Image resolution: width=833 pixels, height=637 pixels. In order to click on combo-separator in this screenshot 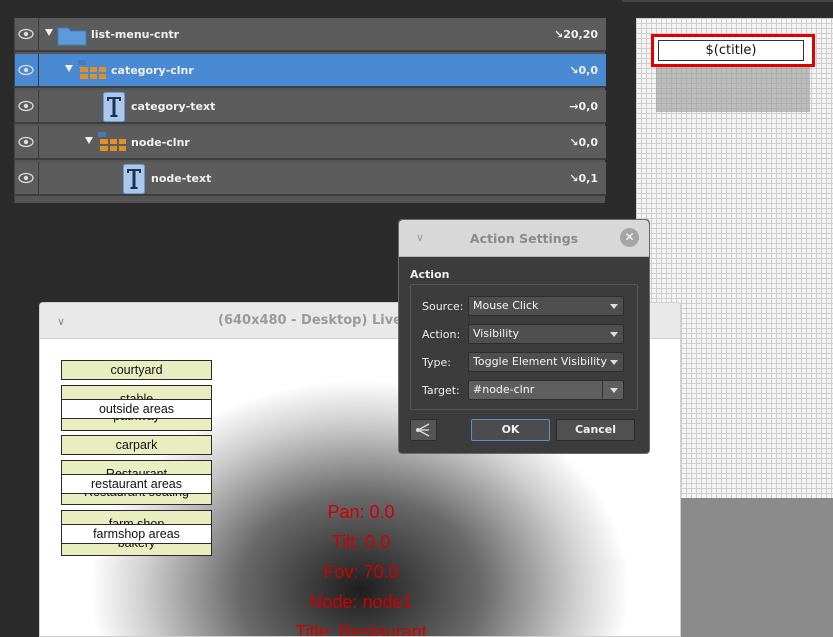, I will do `click(602, 390)`.